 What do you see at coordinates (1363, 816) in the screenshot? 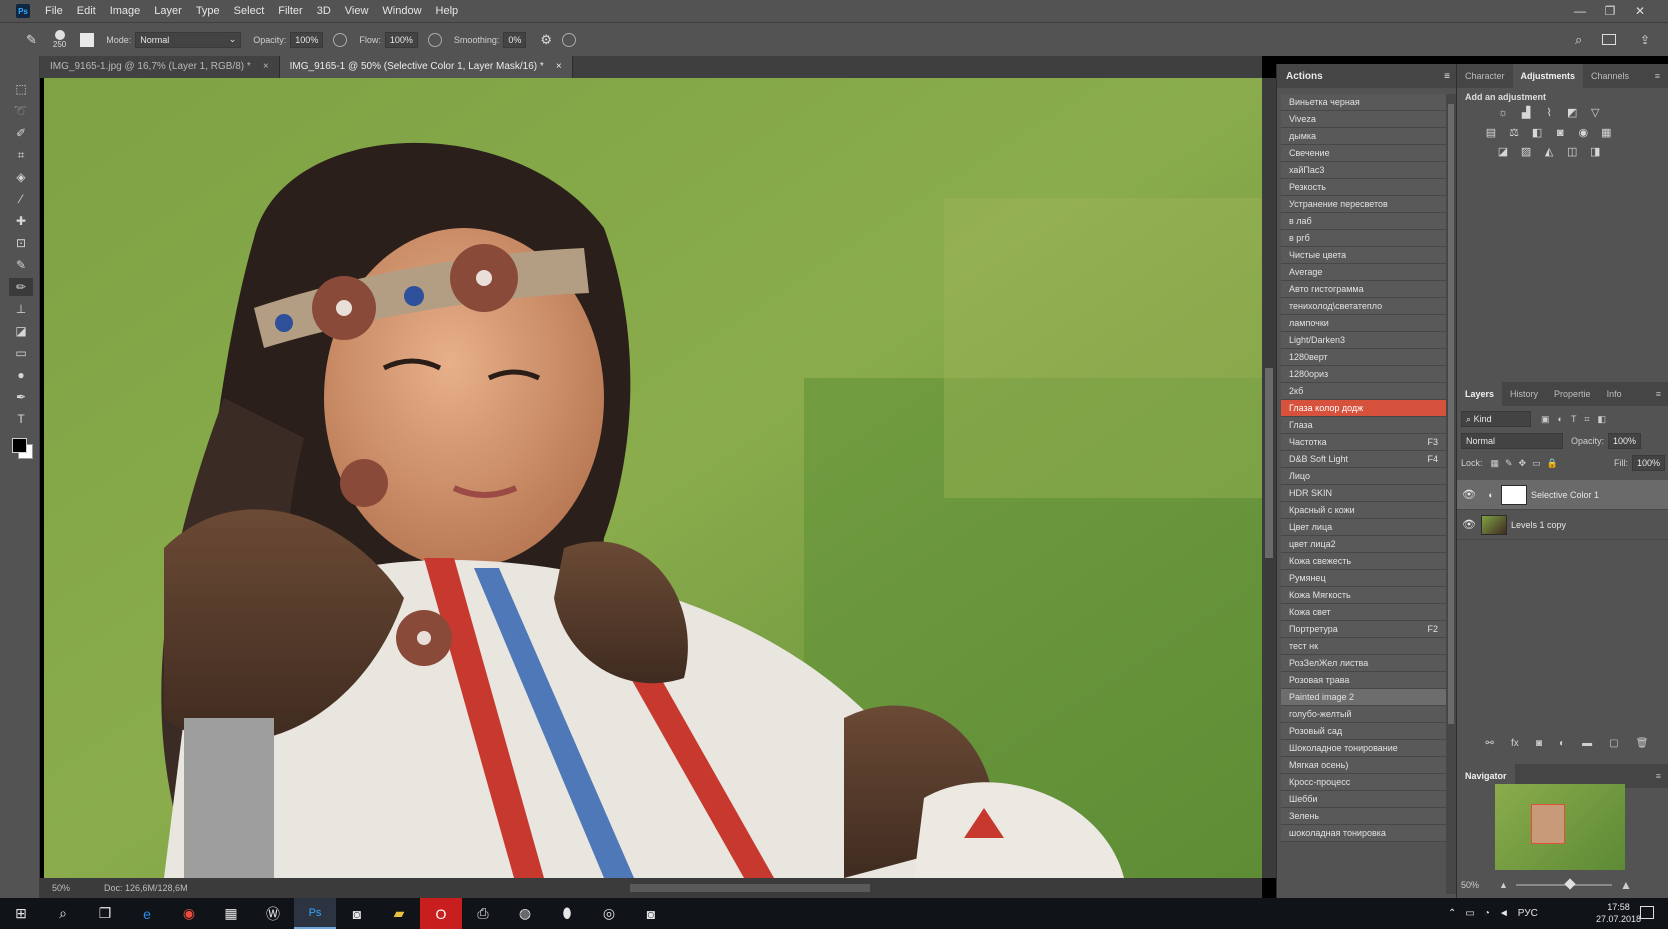
I see `action-item: Зелень` at bounding box center [1363, 816].